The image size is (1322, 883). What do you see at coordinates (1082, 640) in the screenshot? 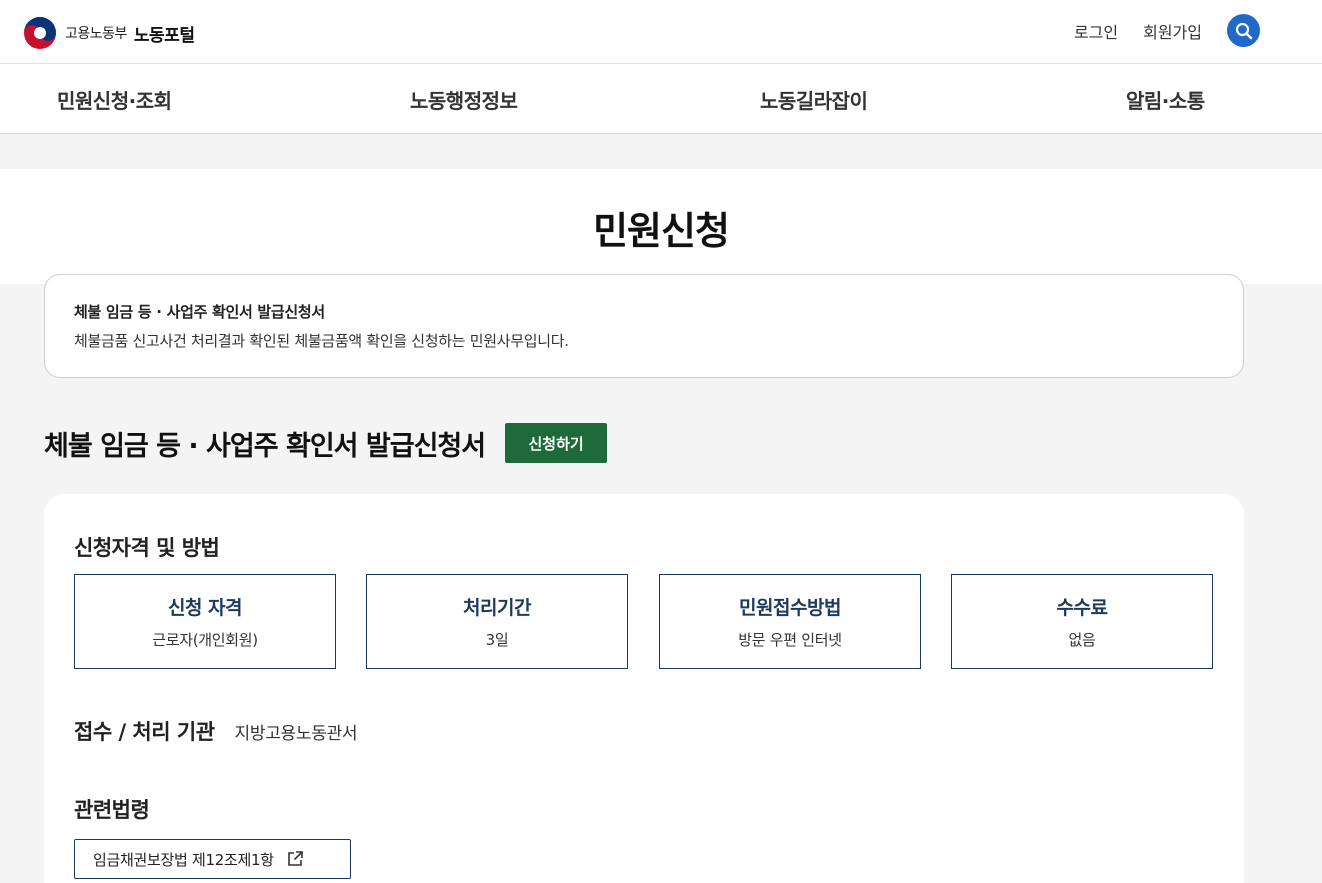
I see `info-box-value: 없음` at bounding box center [1082, 640].